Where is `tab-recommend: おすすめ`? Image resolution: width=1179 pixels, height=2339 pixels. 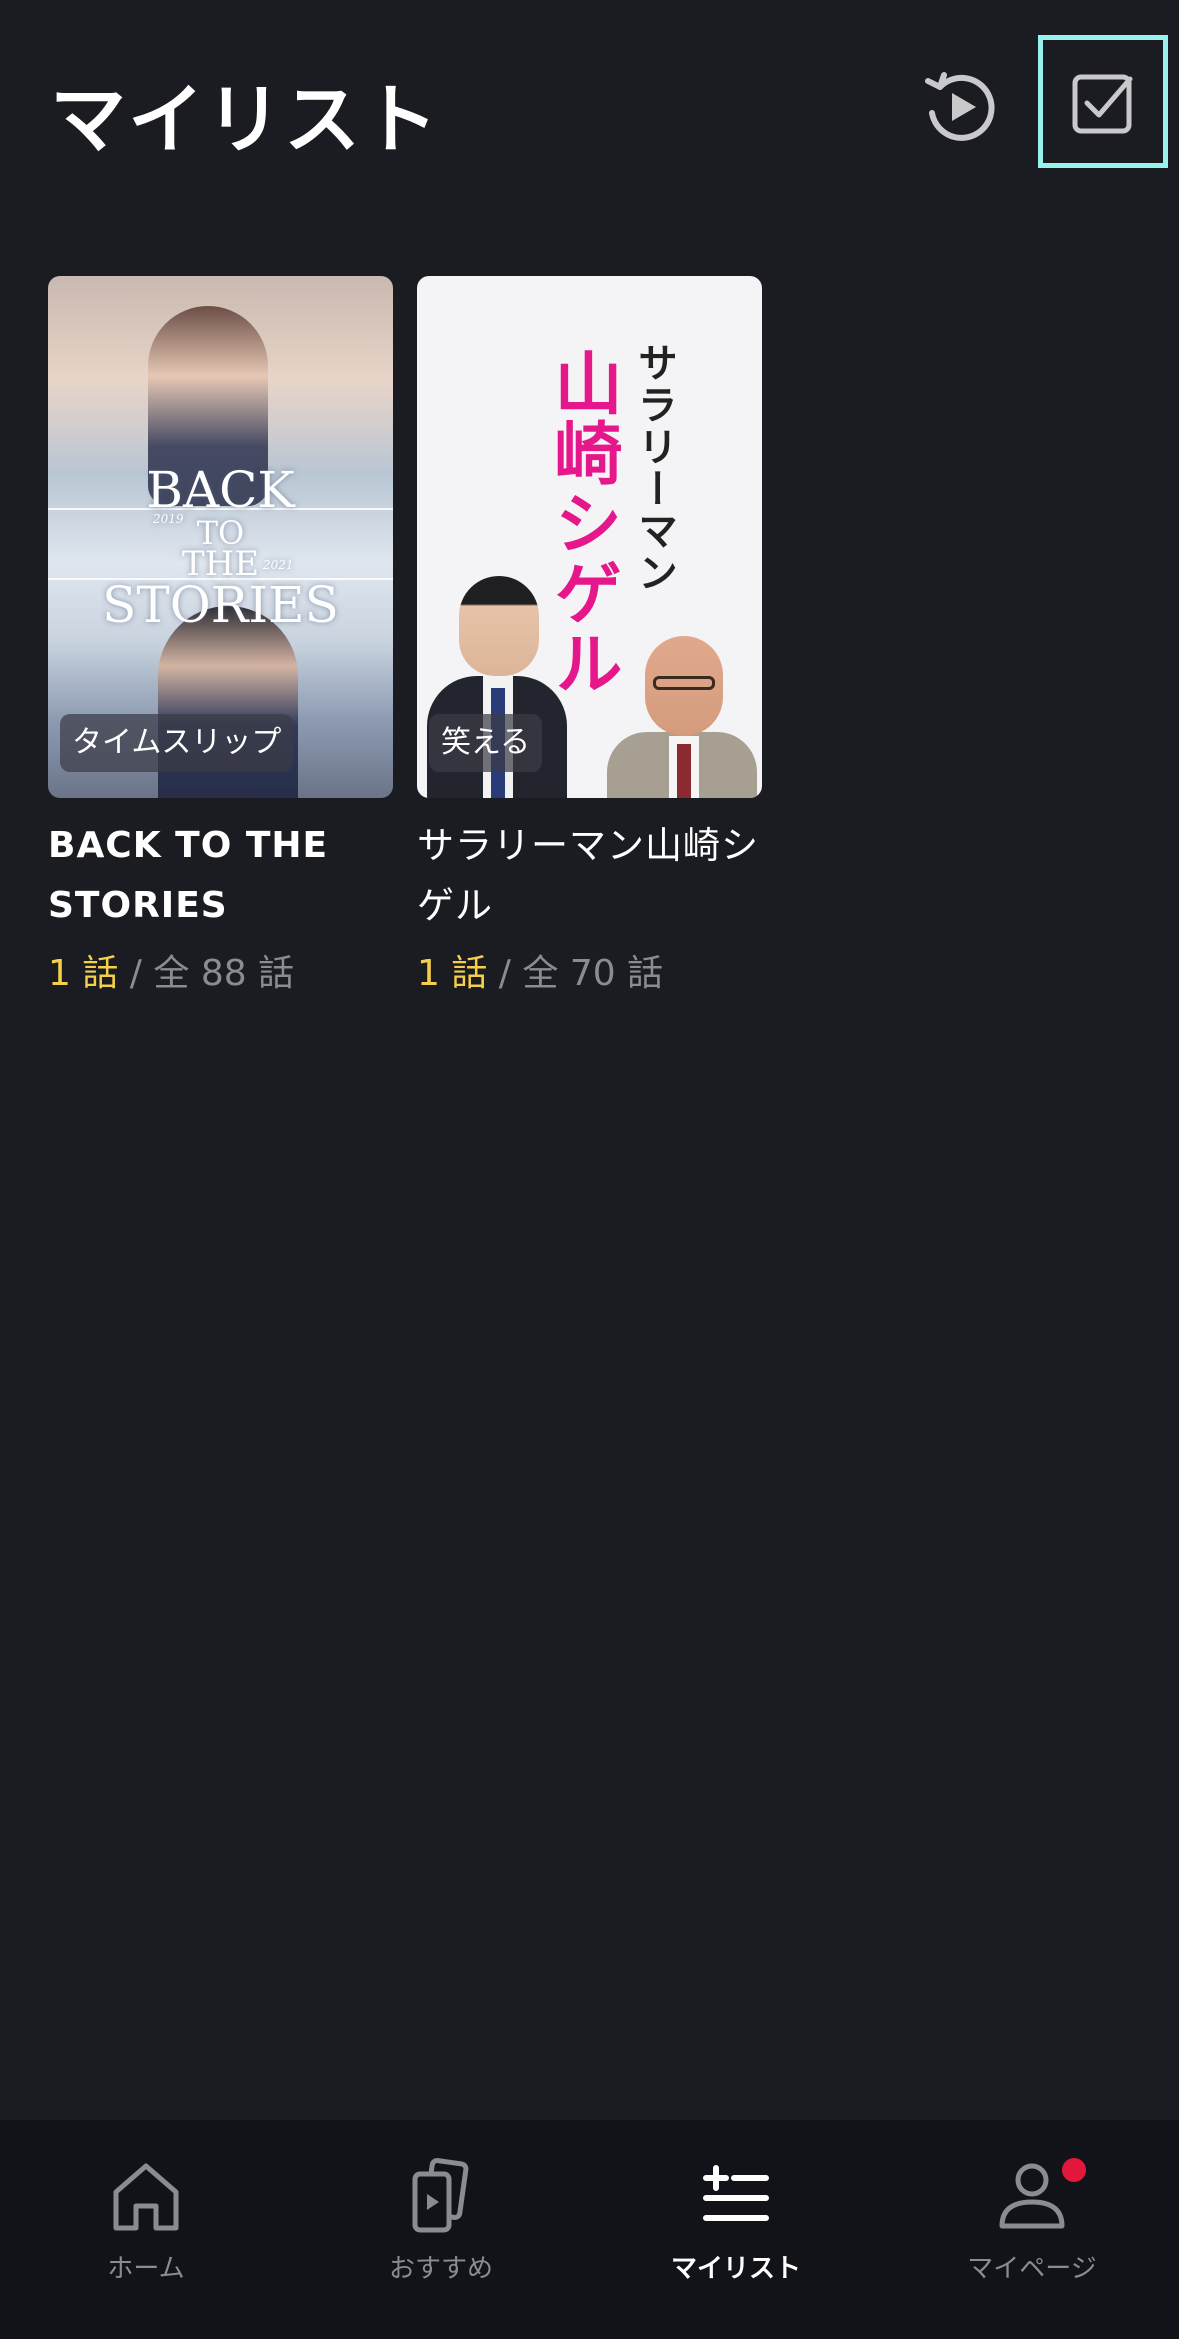
tab-recommend: おすすめ is located at coordinates (441, 2226).